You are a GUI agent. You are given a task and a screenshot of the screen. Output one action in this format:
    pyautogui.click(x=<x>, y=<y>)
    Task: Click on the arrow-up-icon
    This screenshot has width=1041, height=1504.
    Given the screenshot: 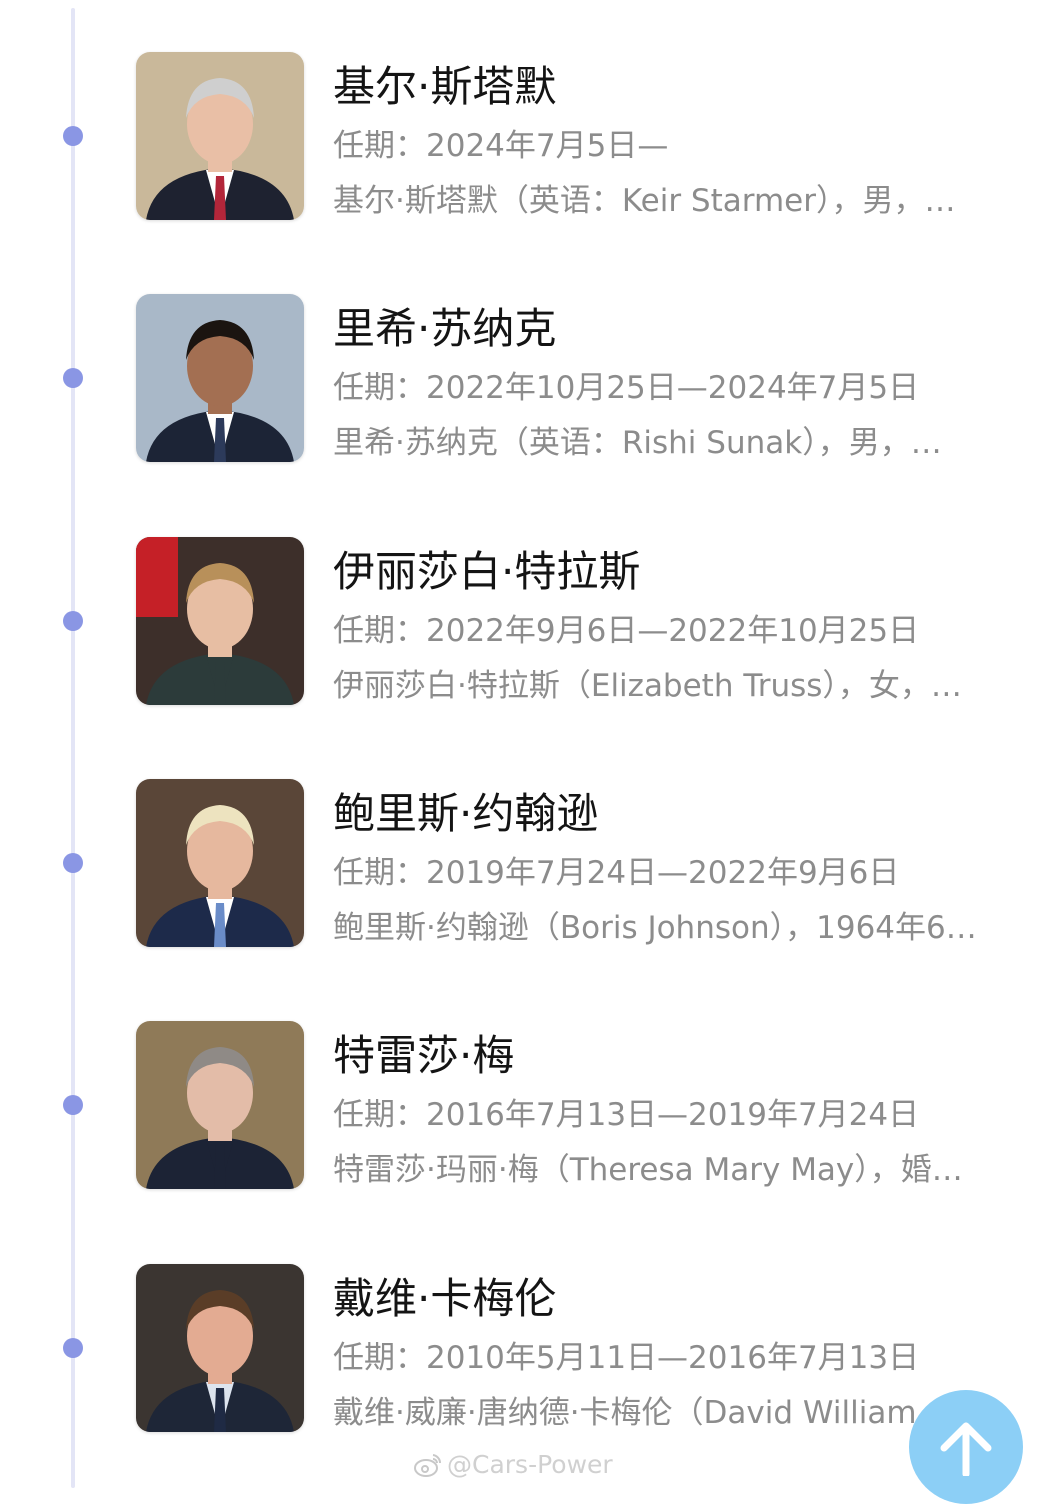 What is the action you would take?
    pyautogui.click(x=966, y=1449)
    